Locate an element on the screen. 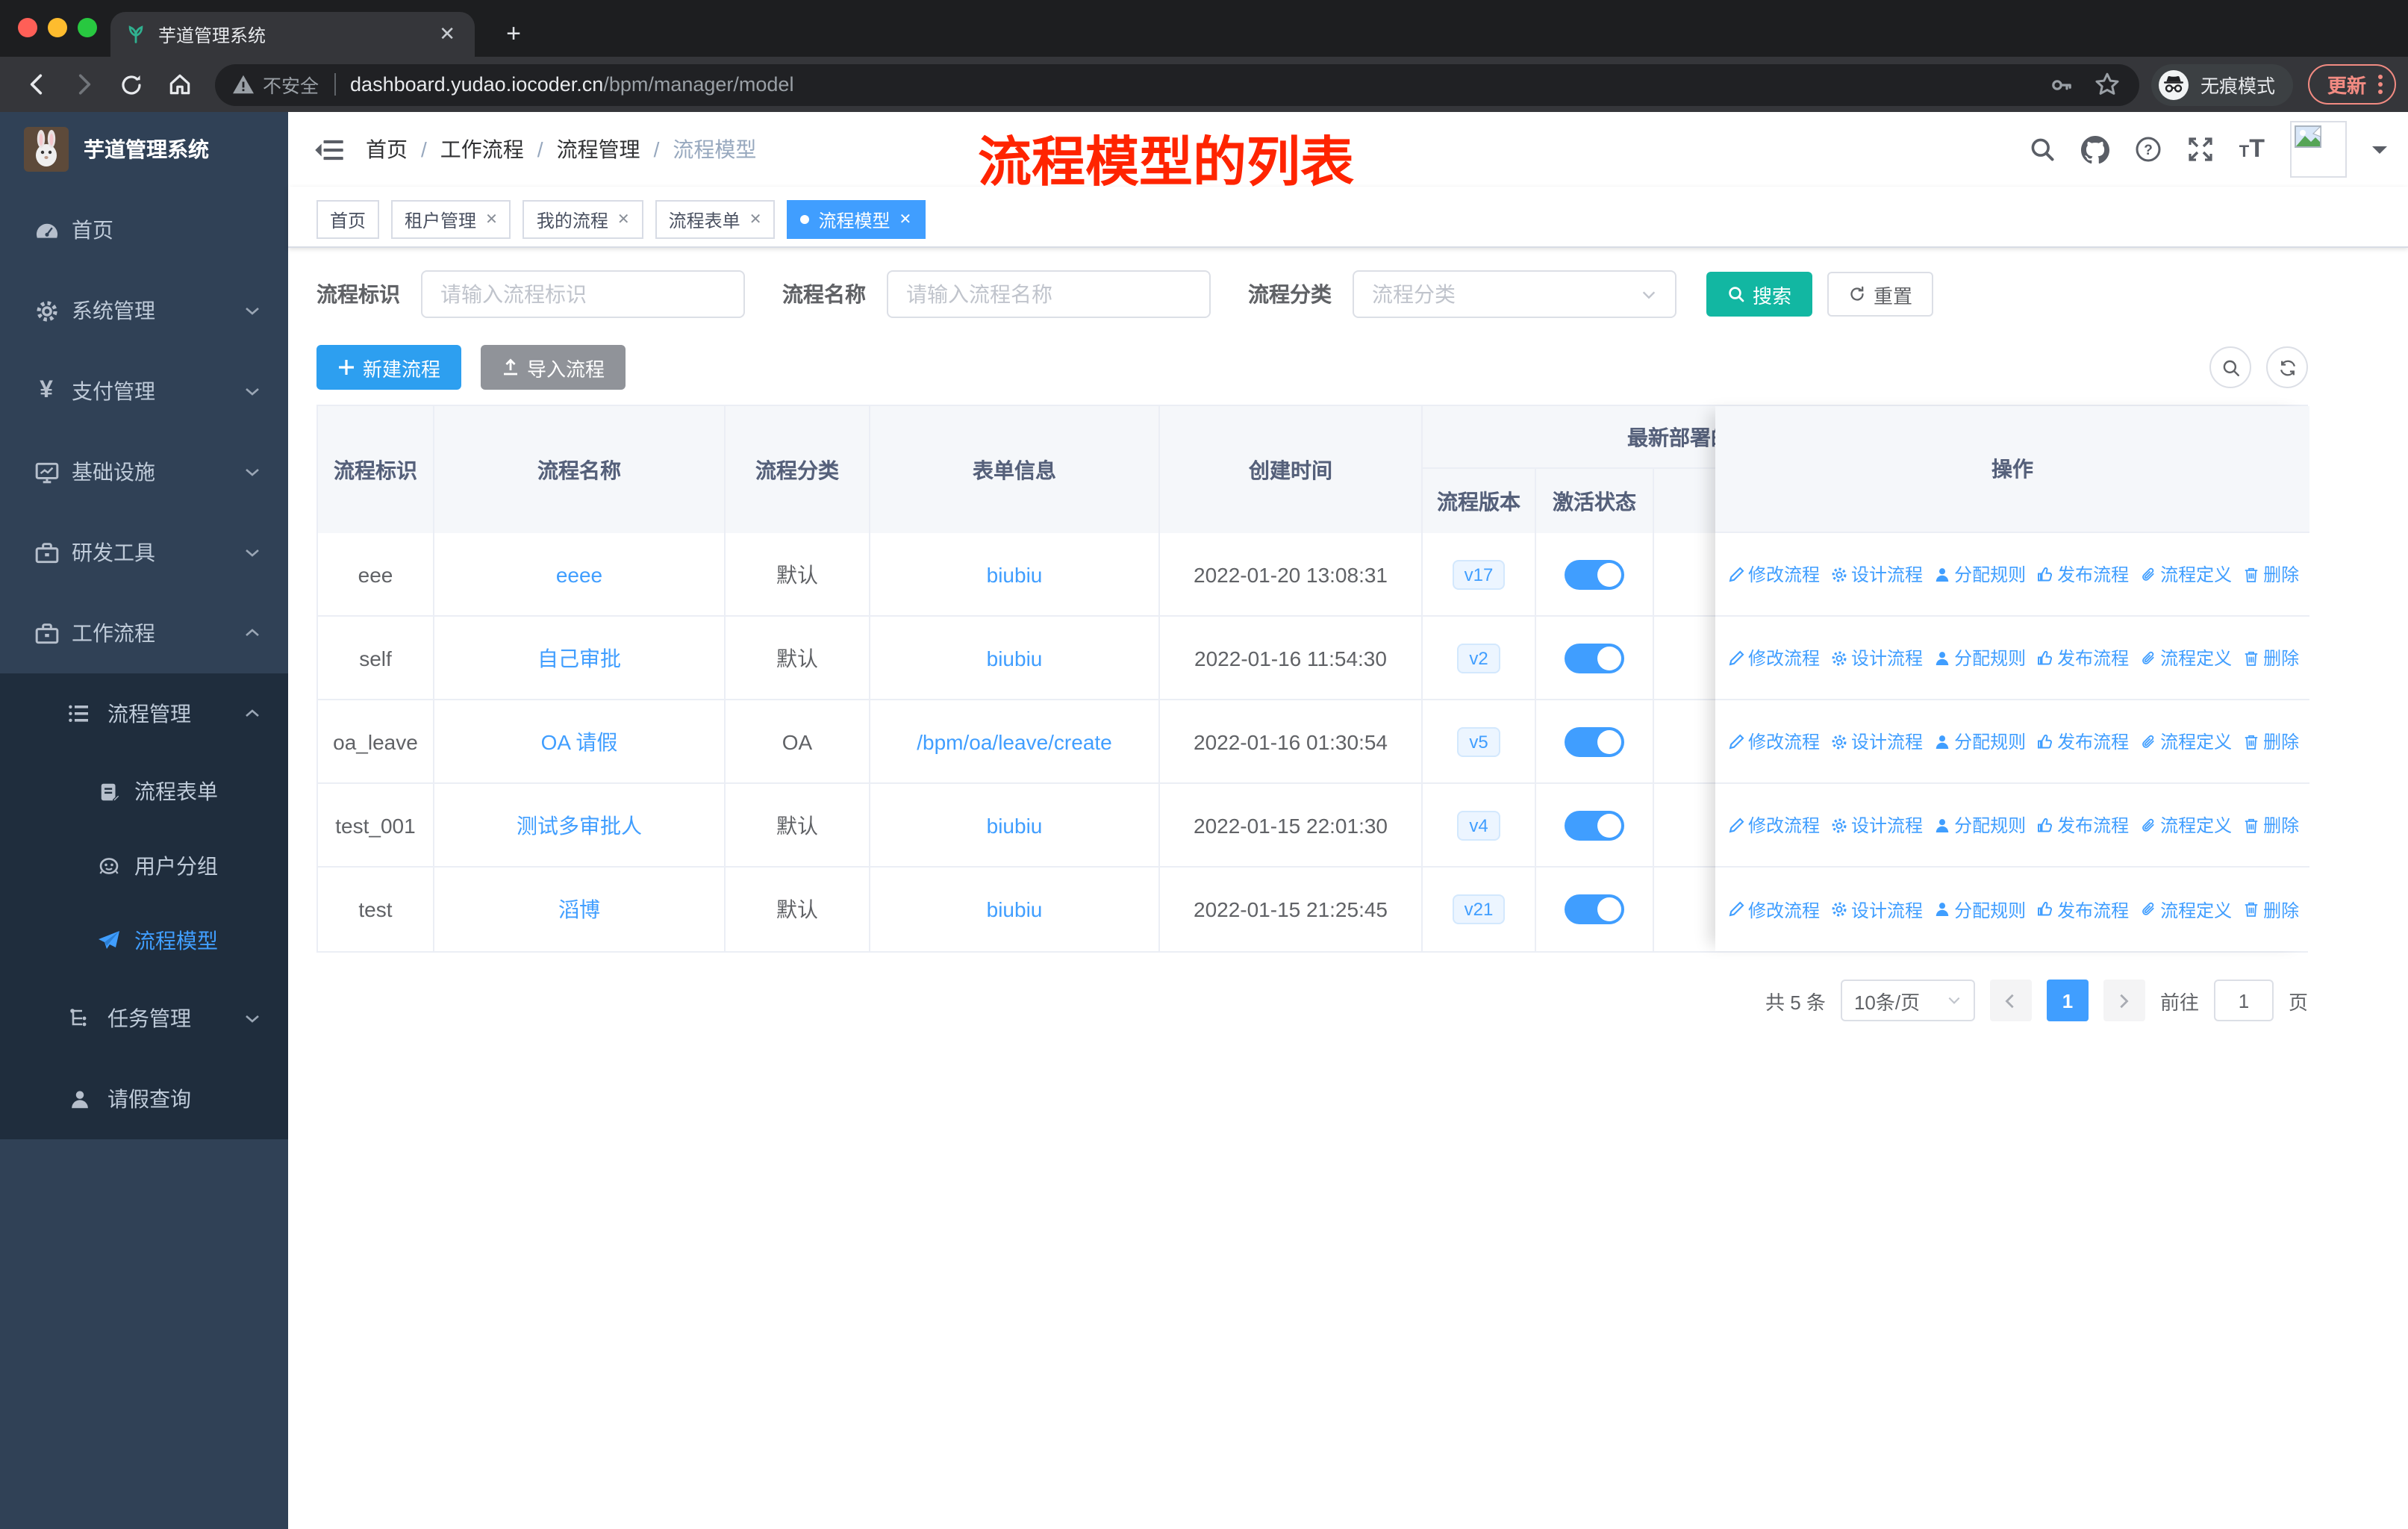  process-name-input is located at coordinates (1049, 294).